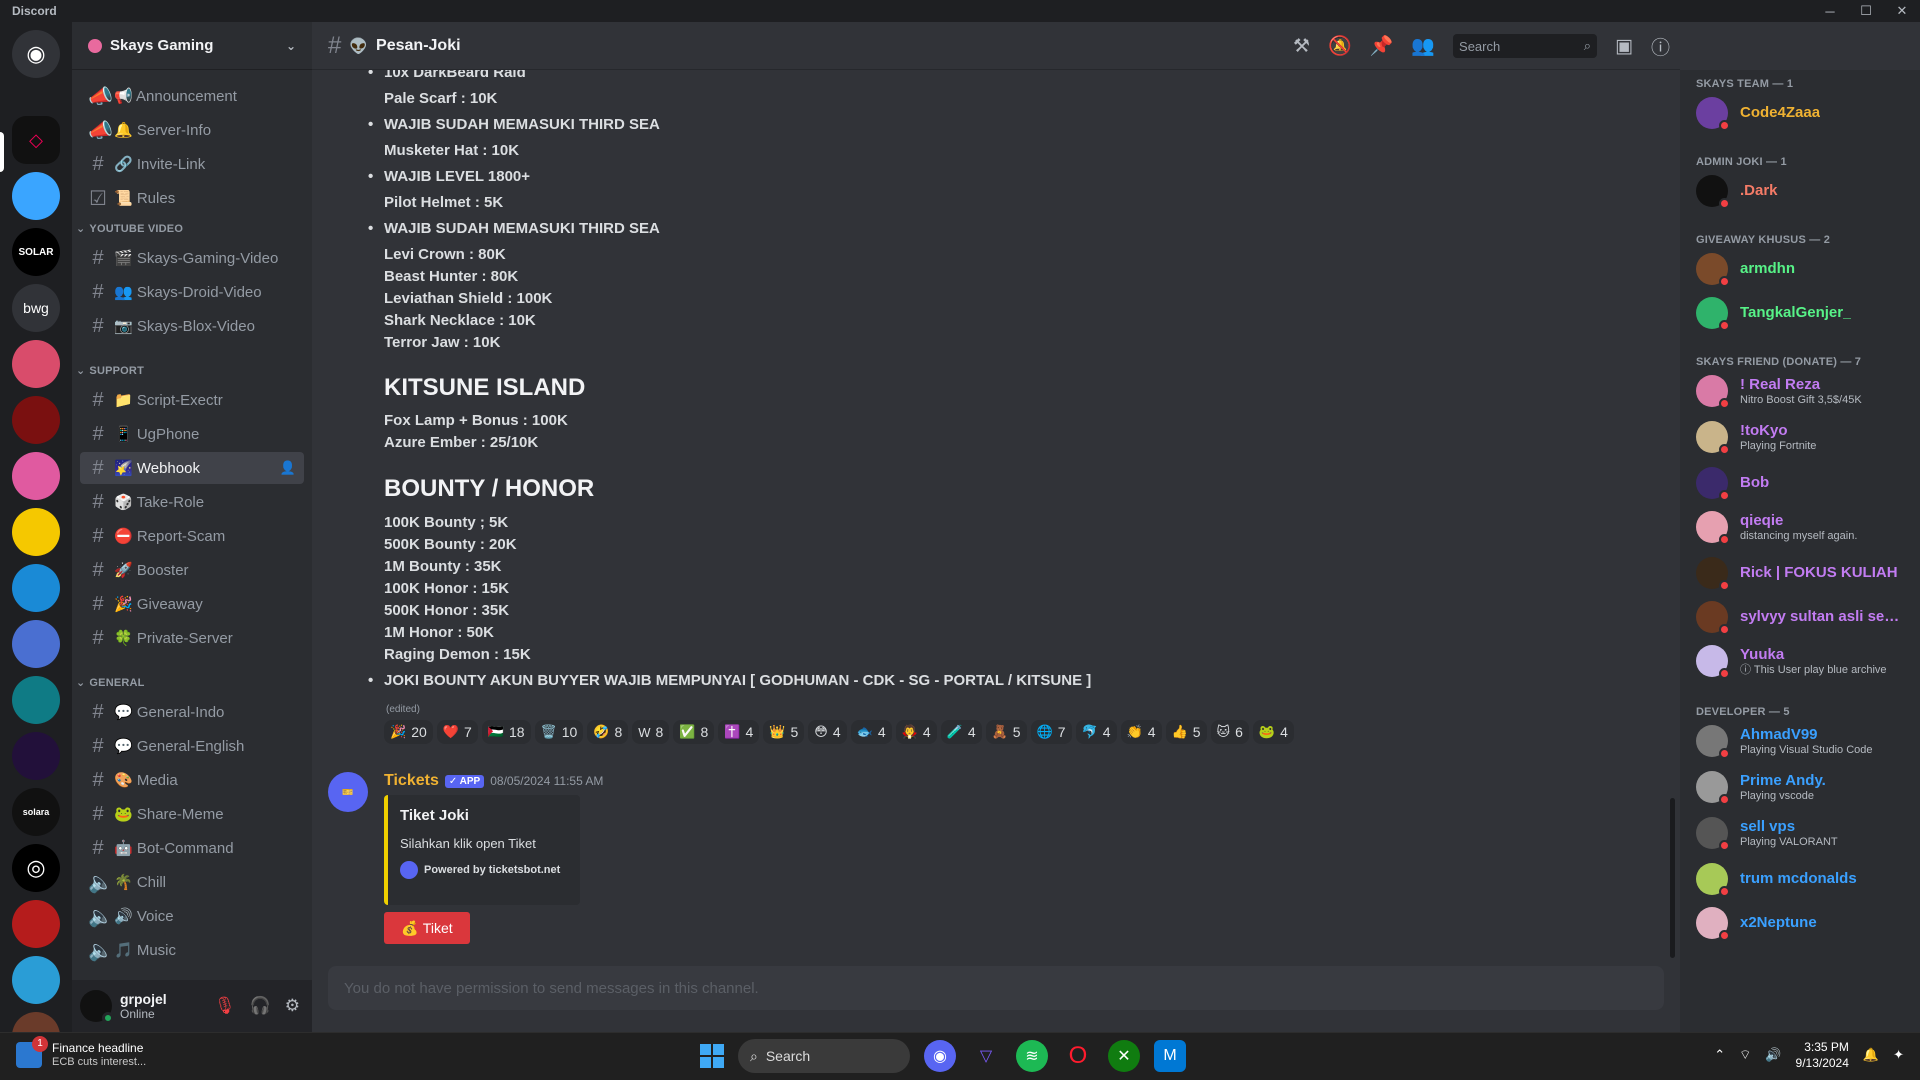 The image size is (1920, 1080). What do you see at coordinates (1806, 833) in the screenshot?
I see `member-item: sell vps Playing VALORANT` at bounding box center [1806, 833].